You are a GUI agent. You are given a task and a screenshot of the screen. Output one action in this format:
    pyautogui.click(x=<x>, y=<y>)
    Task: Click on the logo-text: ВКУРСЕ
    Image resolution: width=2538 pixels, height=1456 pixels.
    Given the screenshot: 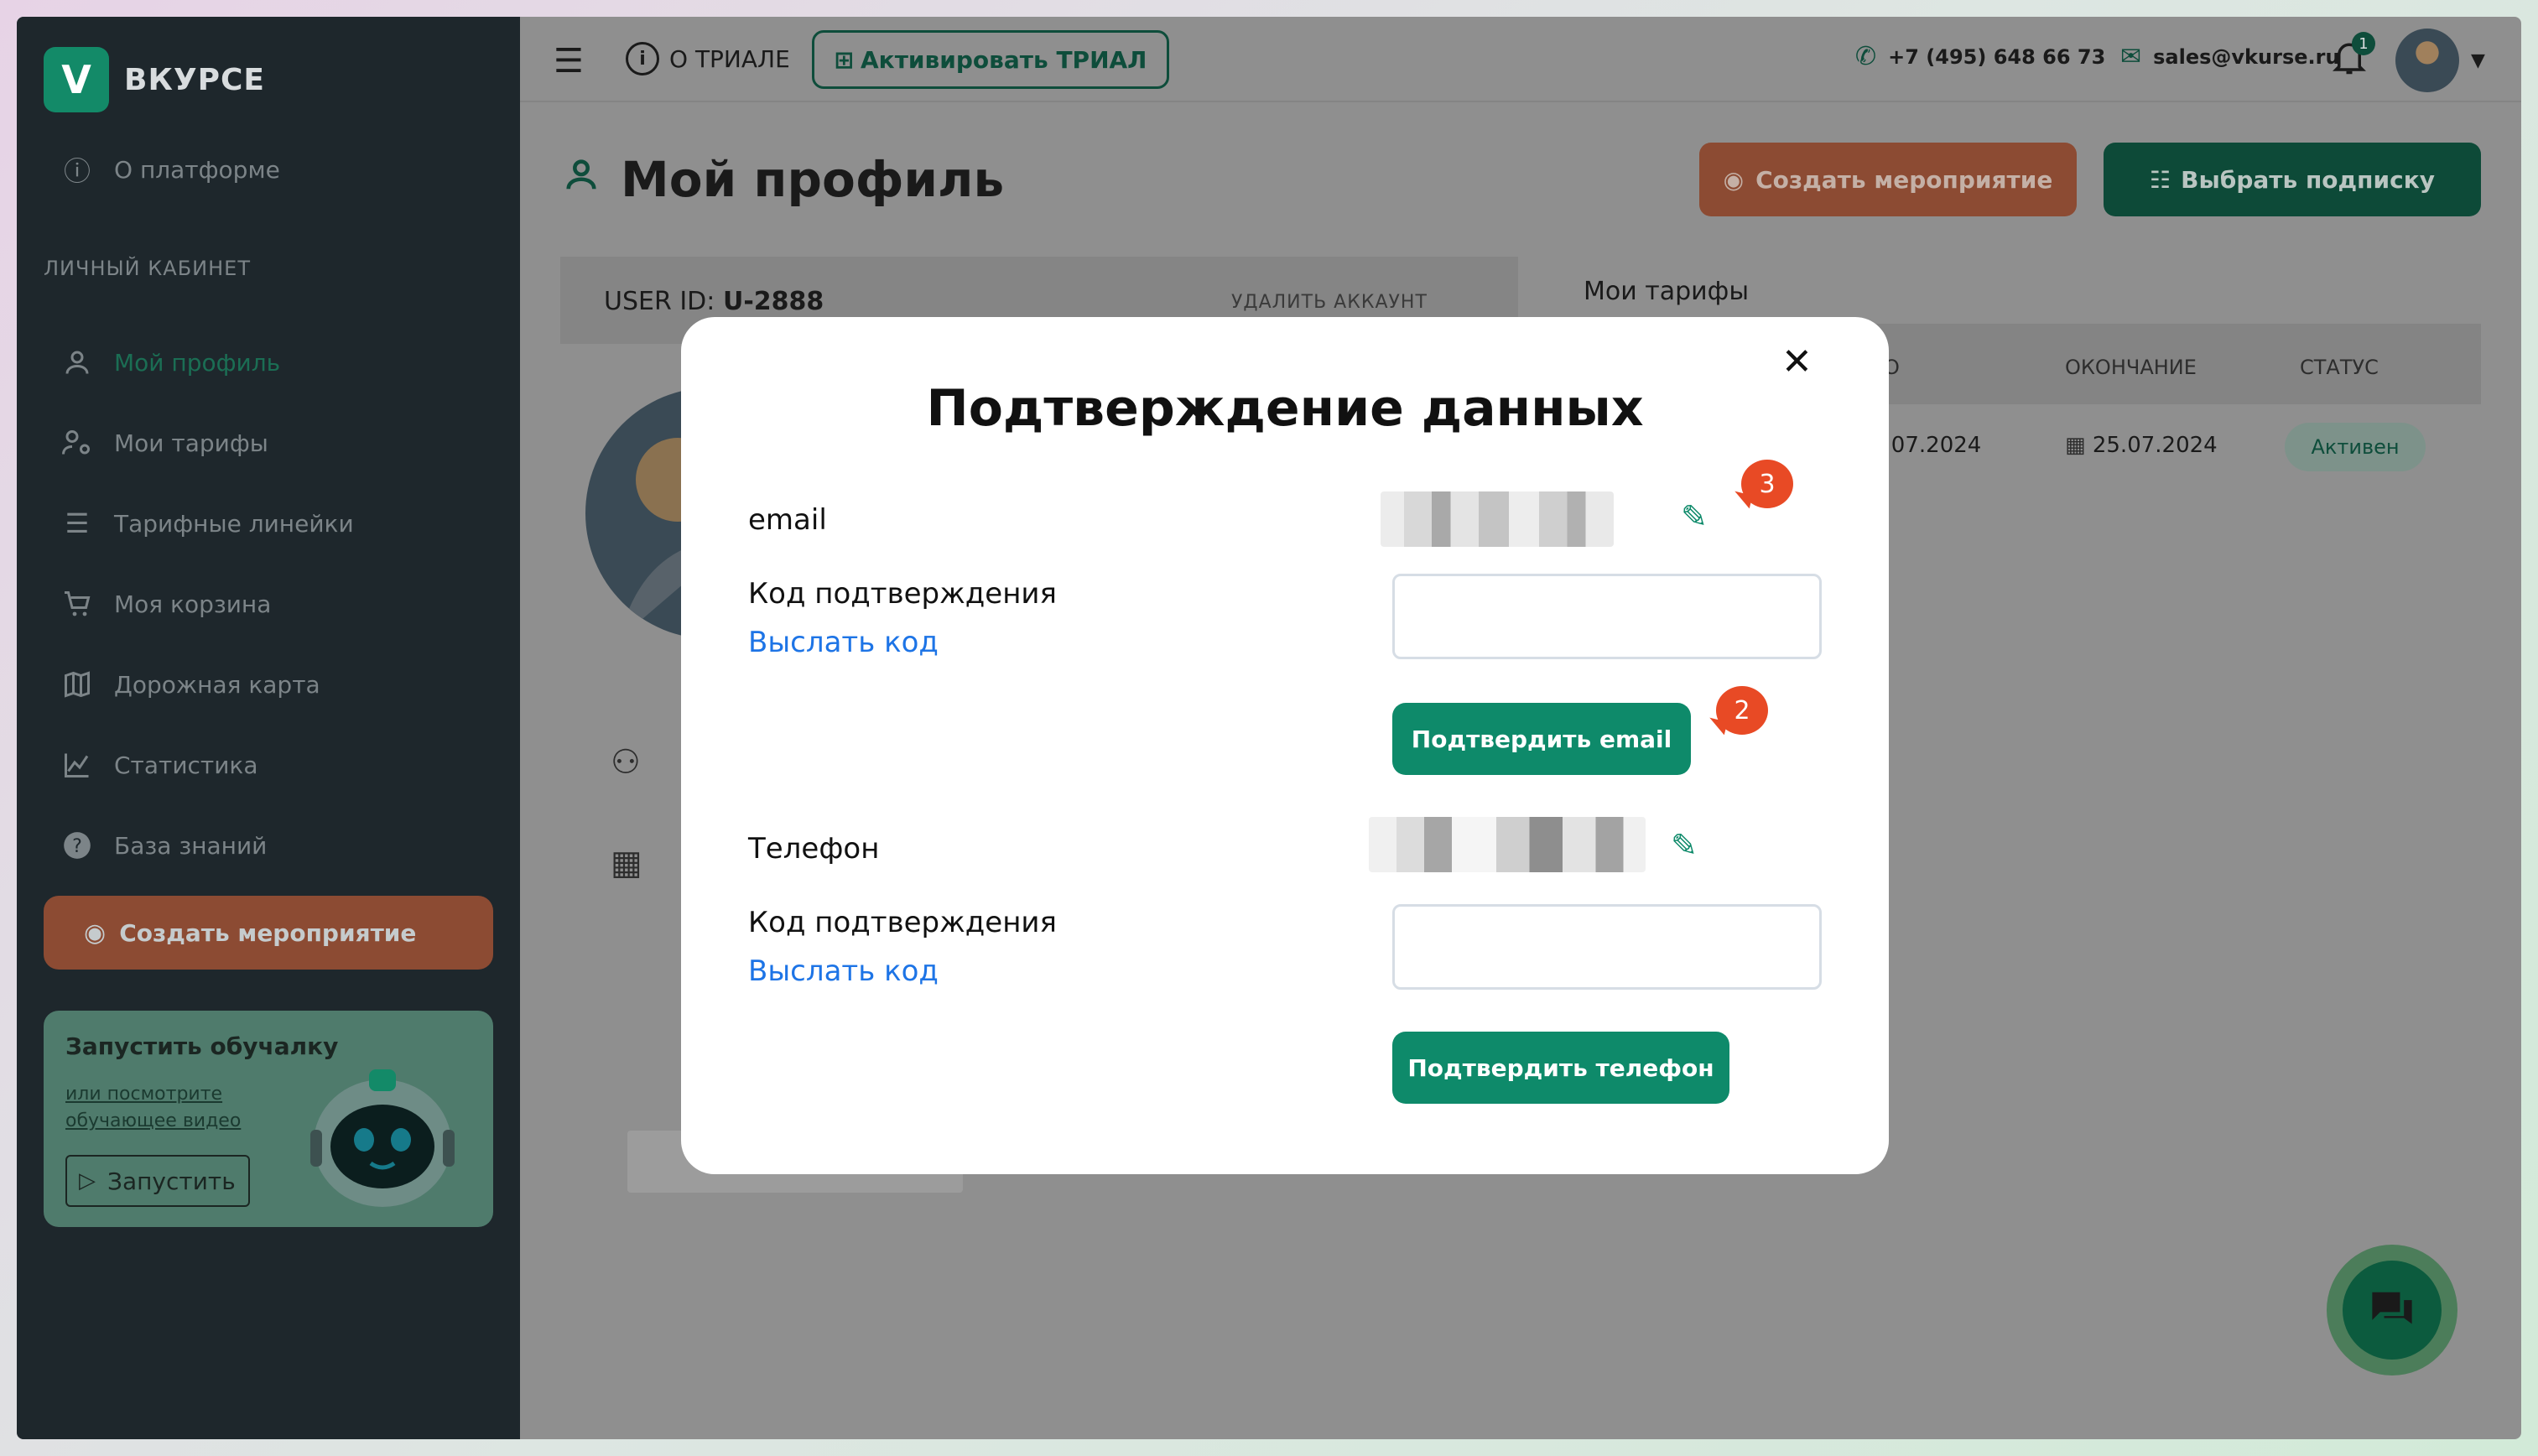 What is the action you would take?
    pyautogui.click(x=195, y=79)
    